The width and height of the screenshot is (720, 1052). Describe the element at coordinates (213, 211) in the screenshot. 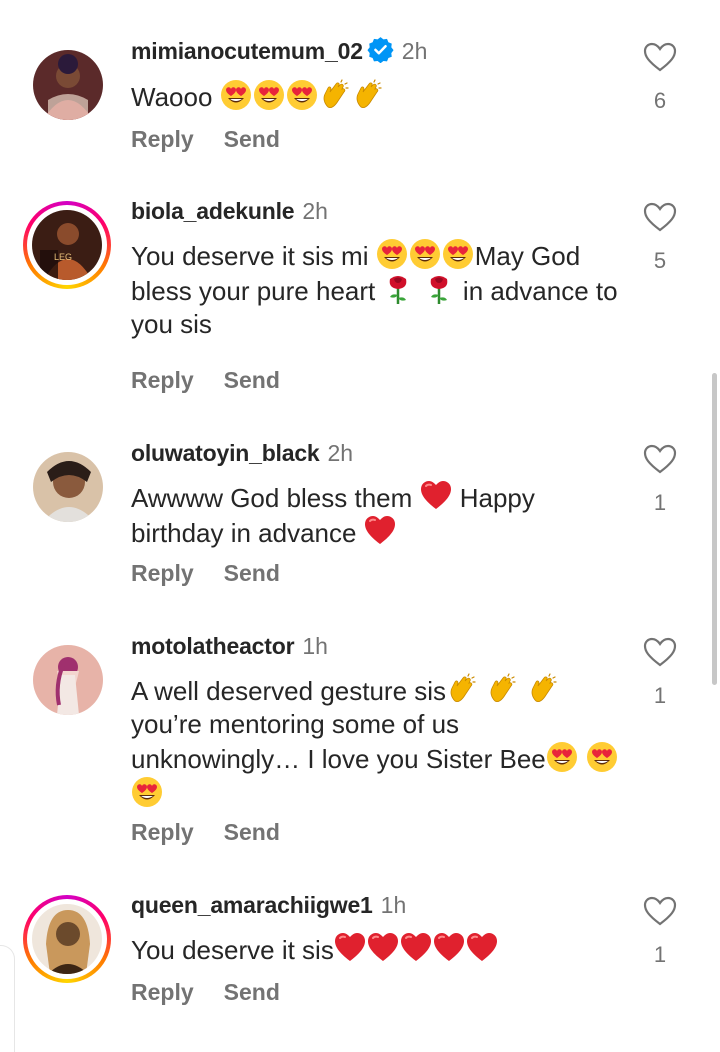

I see `username: biola_adekunle` at that location.